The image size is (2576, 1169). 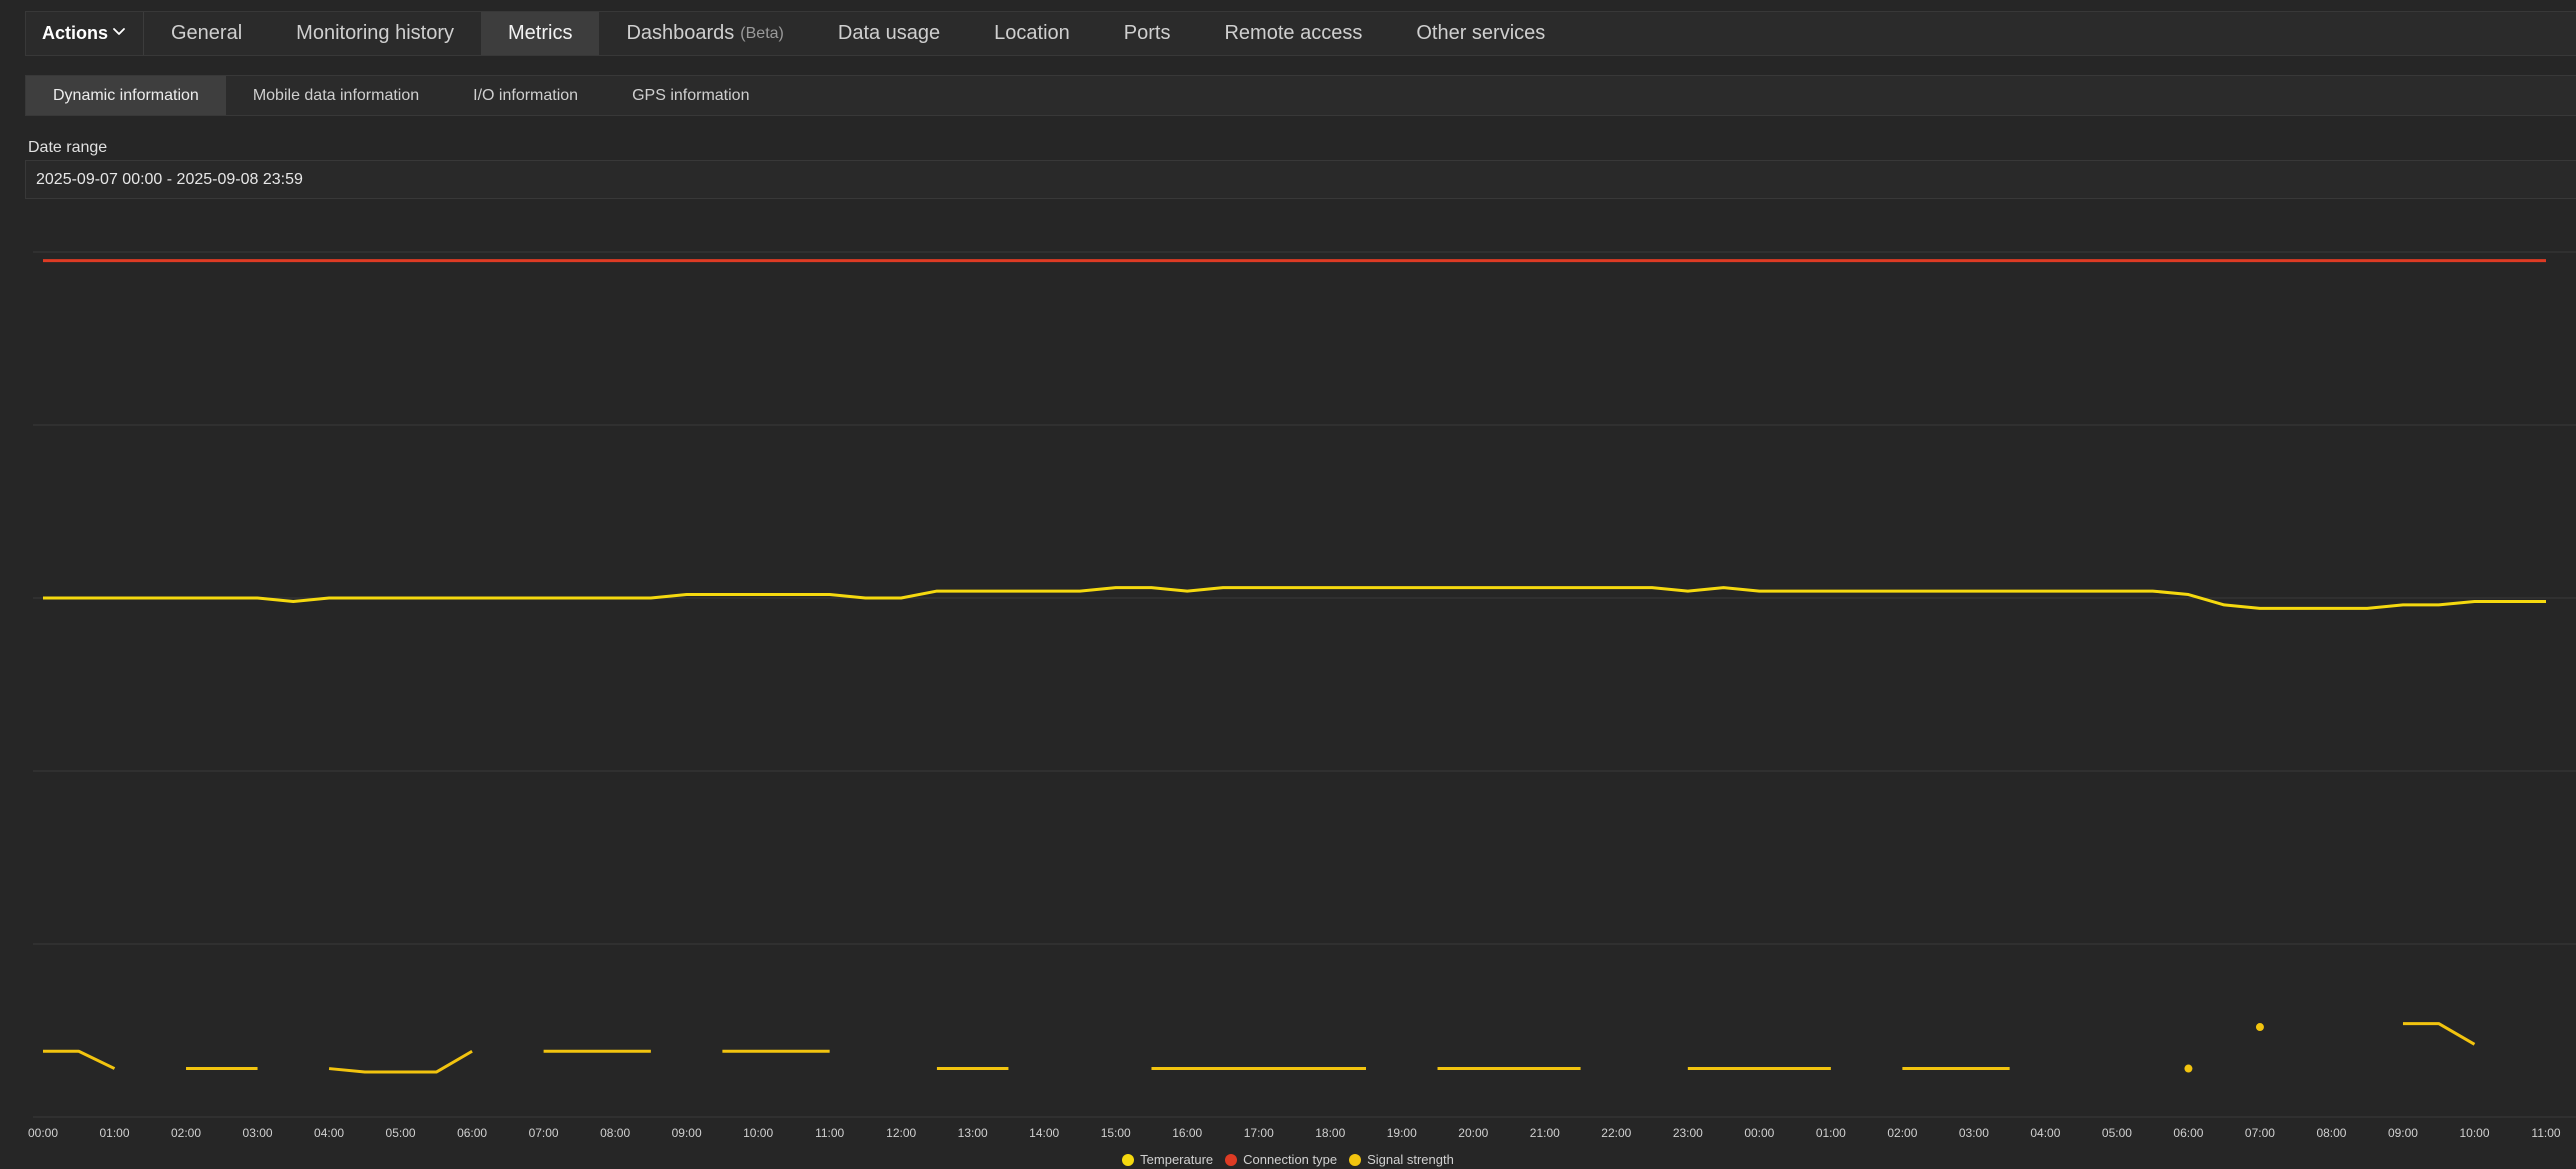 I want to click on subtab-mobile-data-information: Mobile data information, so click(x=336, y=95).